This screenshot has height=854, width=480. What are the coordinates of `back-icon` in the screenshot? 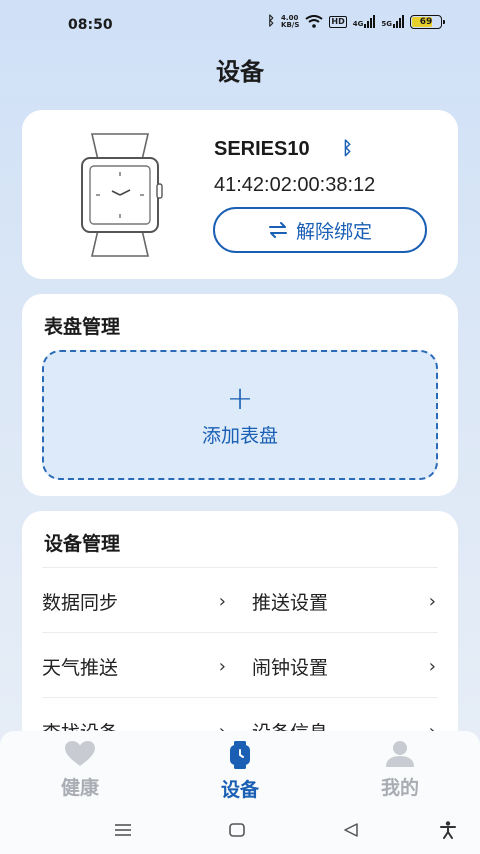 It's located at (351, 830).